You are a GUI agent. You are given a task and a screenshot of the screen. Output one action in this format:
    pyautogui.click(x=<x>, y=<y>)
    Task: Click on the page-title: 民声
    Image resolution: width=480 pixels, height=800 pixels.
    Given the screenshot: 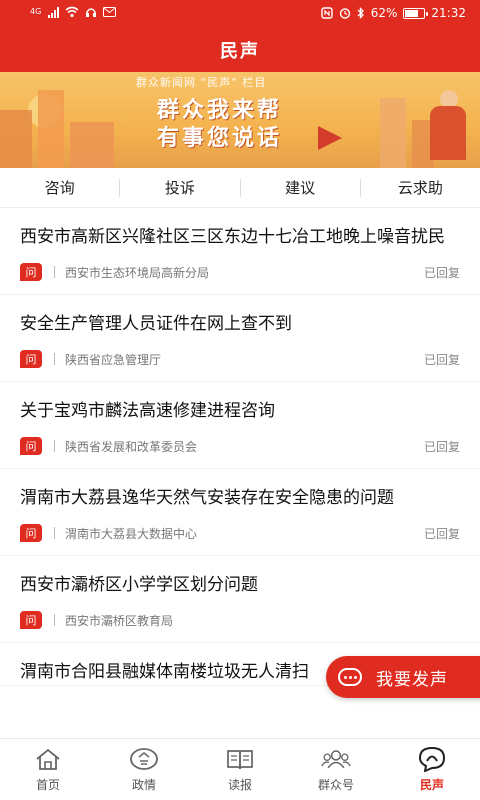 What is the action you would take?
    pyautogui.click(x=240, y=51)
    